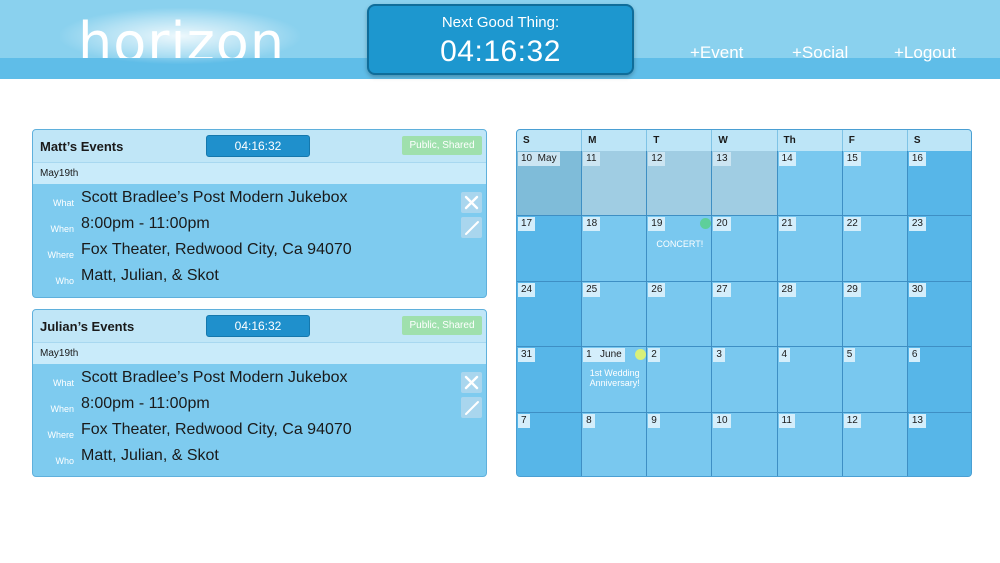 The image size is (1000, 563). I want to click on day-number: 28, so click(787, 289).